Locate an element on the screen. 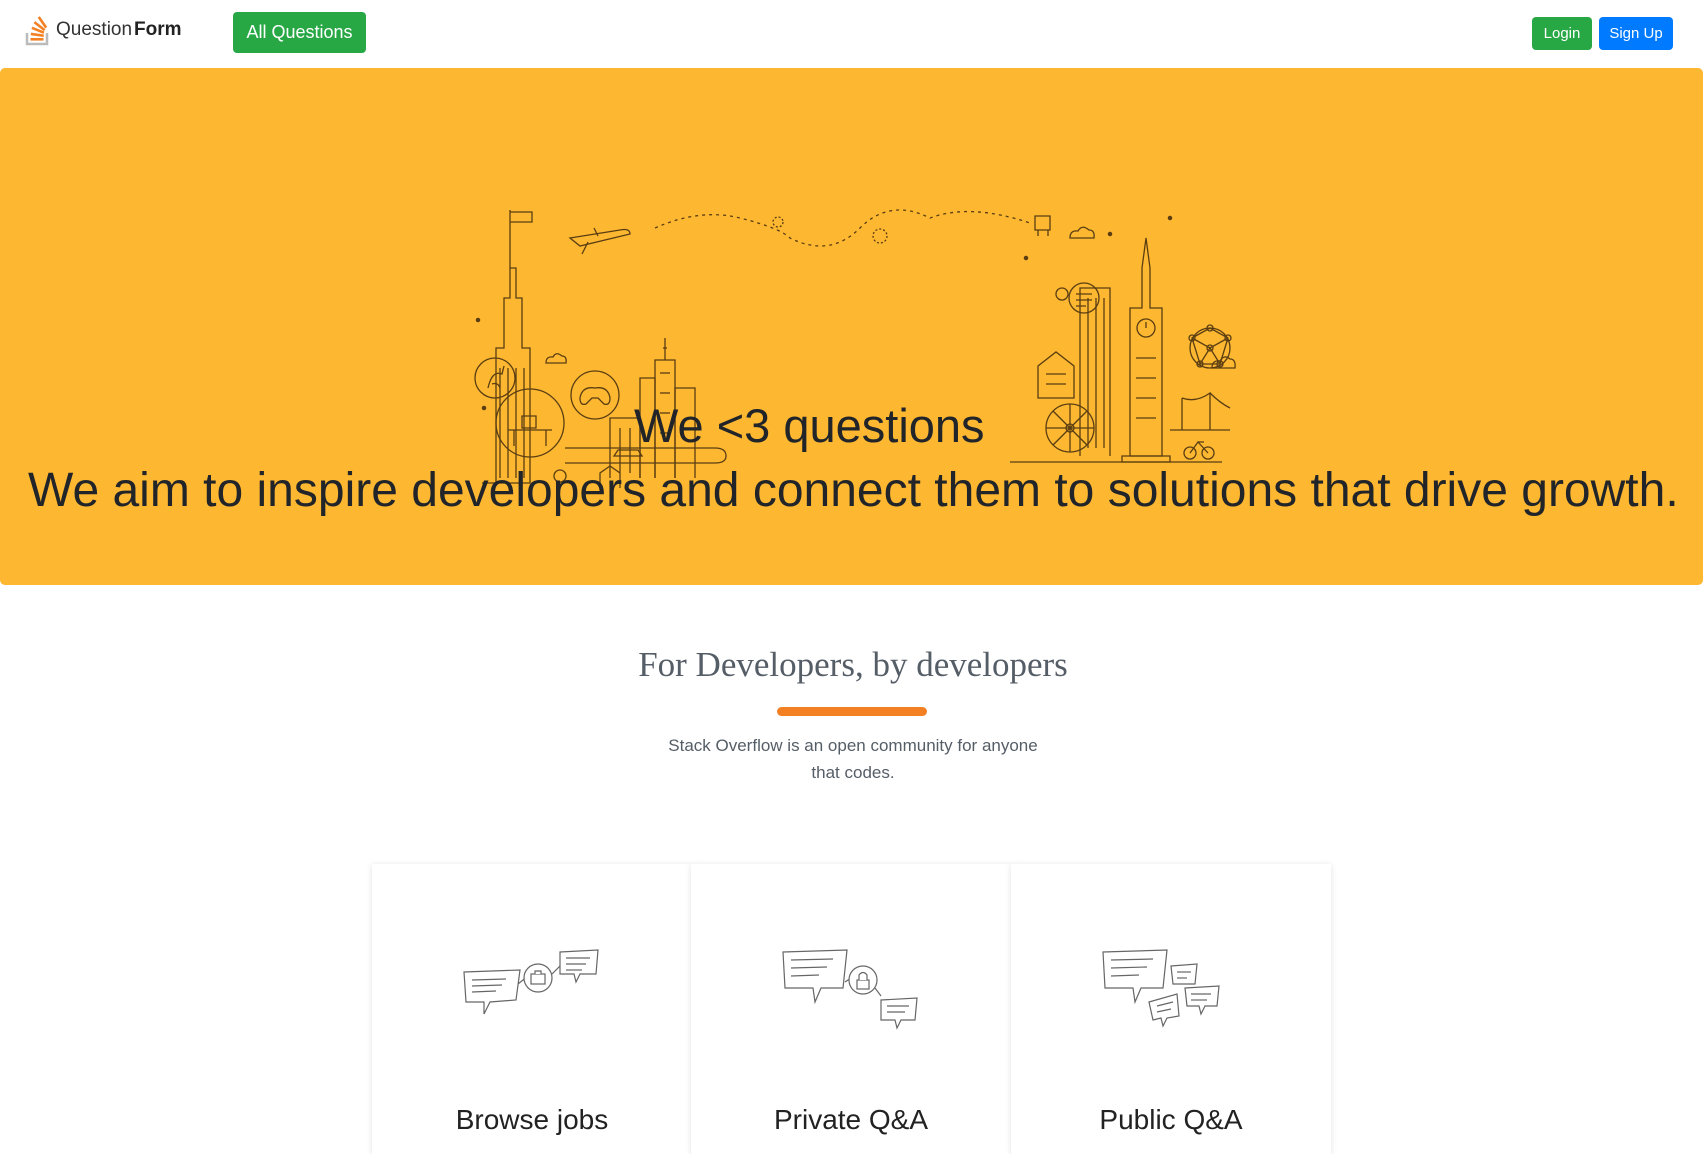 Image resolution: width=1706 pixels, height=1154 pixels. right-city-skyline is located at coordinates (1123, 339).